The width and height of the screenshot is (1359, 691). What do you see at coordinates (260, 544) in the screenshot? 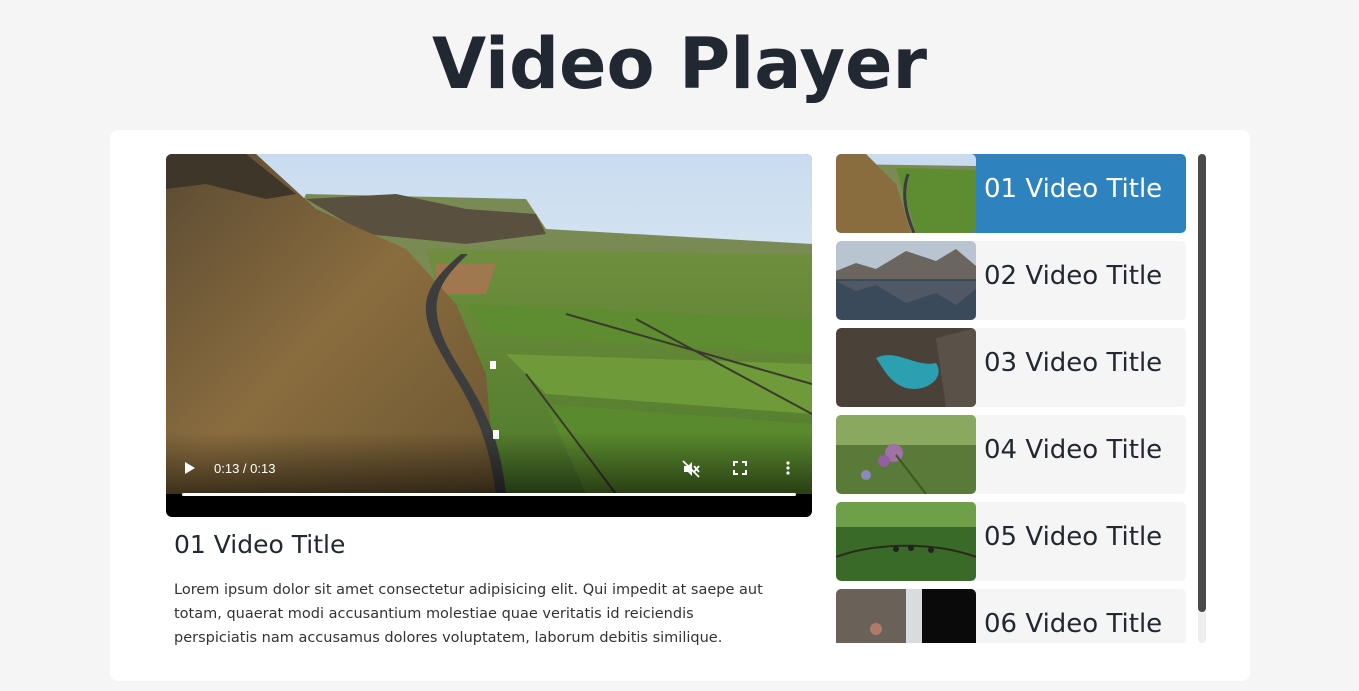
I see `current-video-title: 01 Video Title` at bounding box center [260, 544].